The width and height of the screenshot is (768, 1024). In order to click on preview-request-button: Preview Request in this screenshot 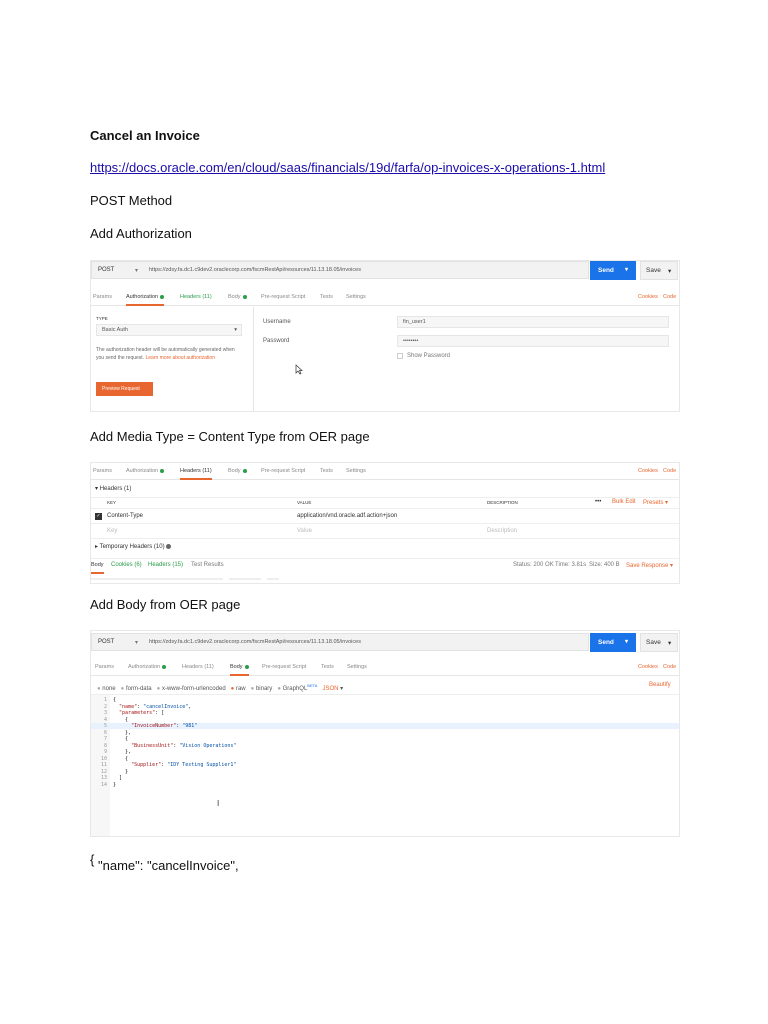, I will do `click(124, 389)`.